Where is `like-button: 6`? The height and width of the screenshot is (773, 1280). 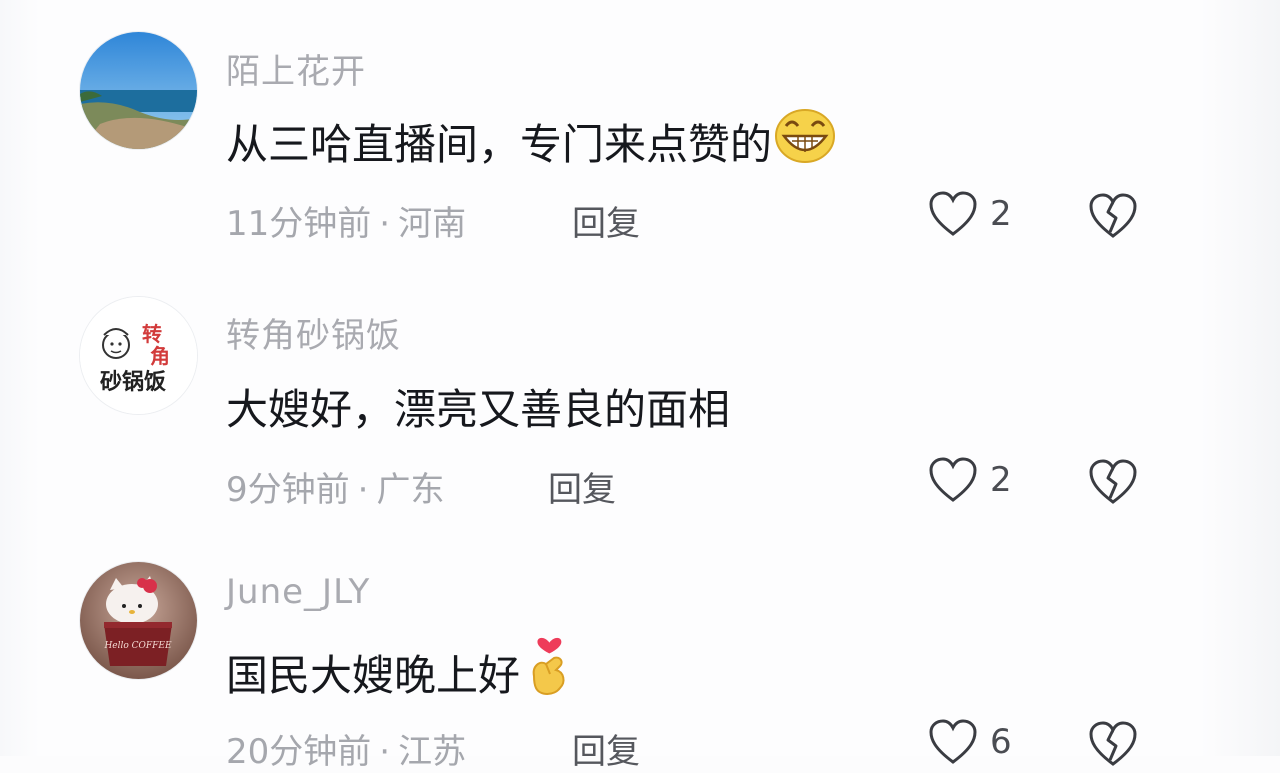
like-button: 6 is located at coordinates (970, 742).